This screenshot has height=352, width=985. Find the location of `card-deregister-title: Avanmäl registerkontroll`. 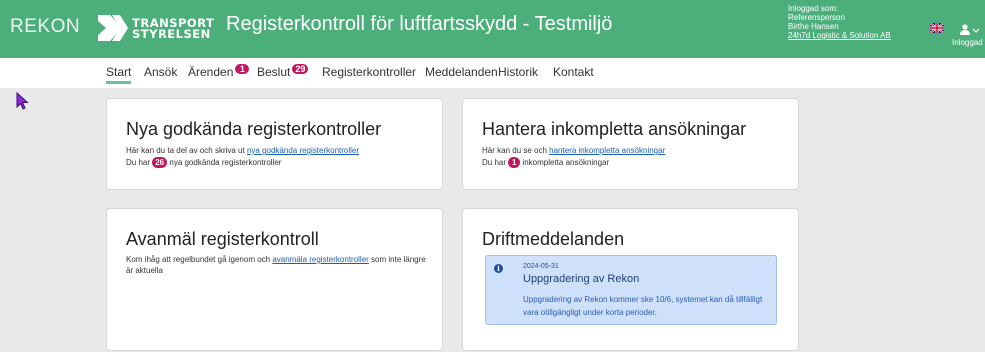

card-deregister-title: Avanmäl registerkontroll is located at coordinates (222, 239).